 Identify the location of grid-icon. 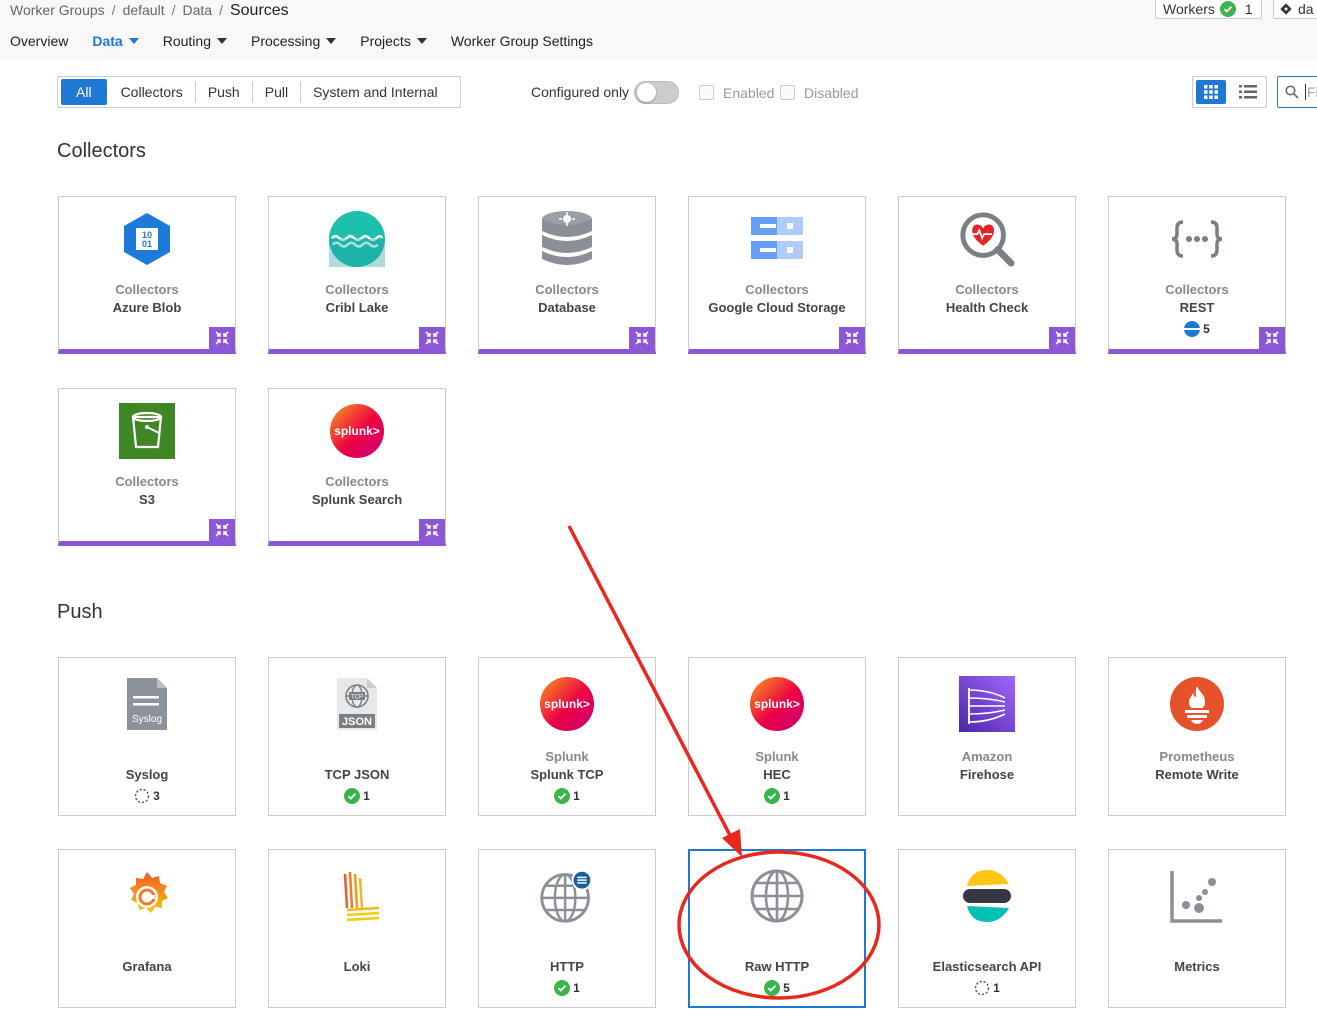
(1211, 92).